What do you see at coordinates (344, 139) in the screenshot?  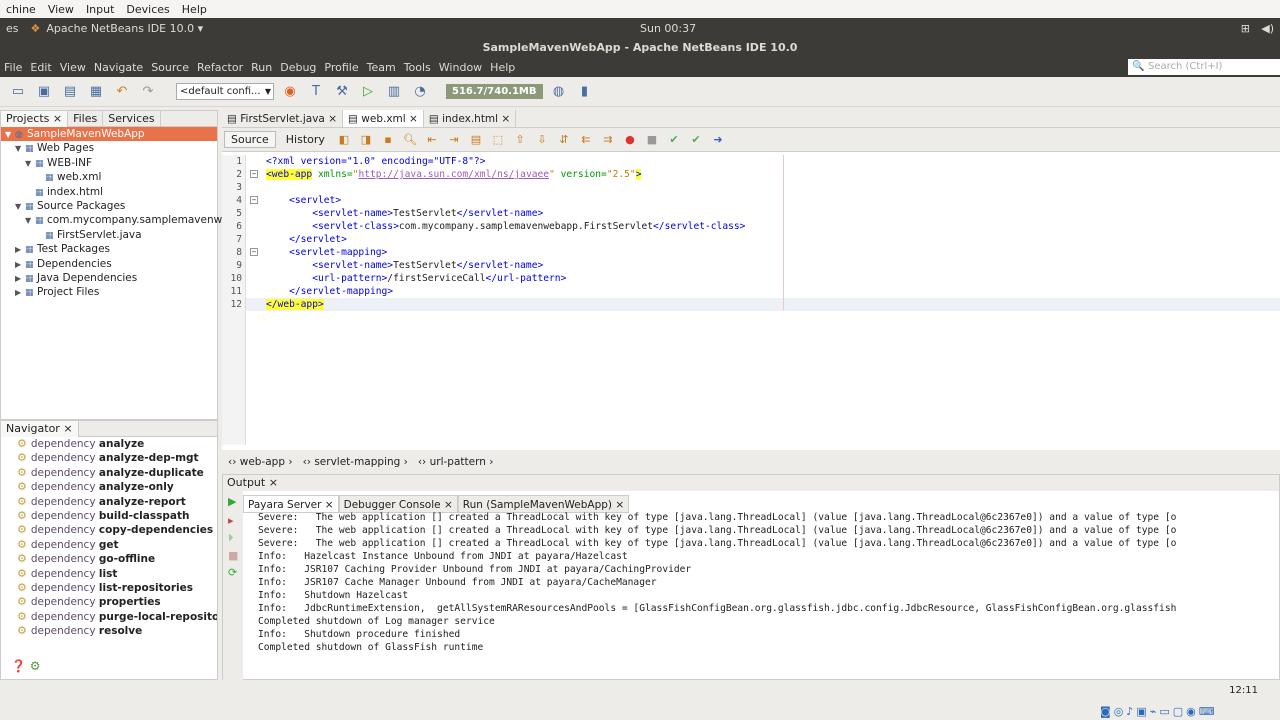 I see `last-edit-icon: ◧` at bounding box center [344, 139].